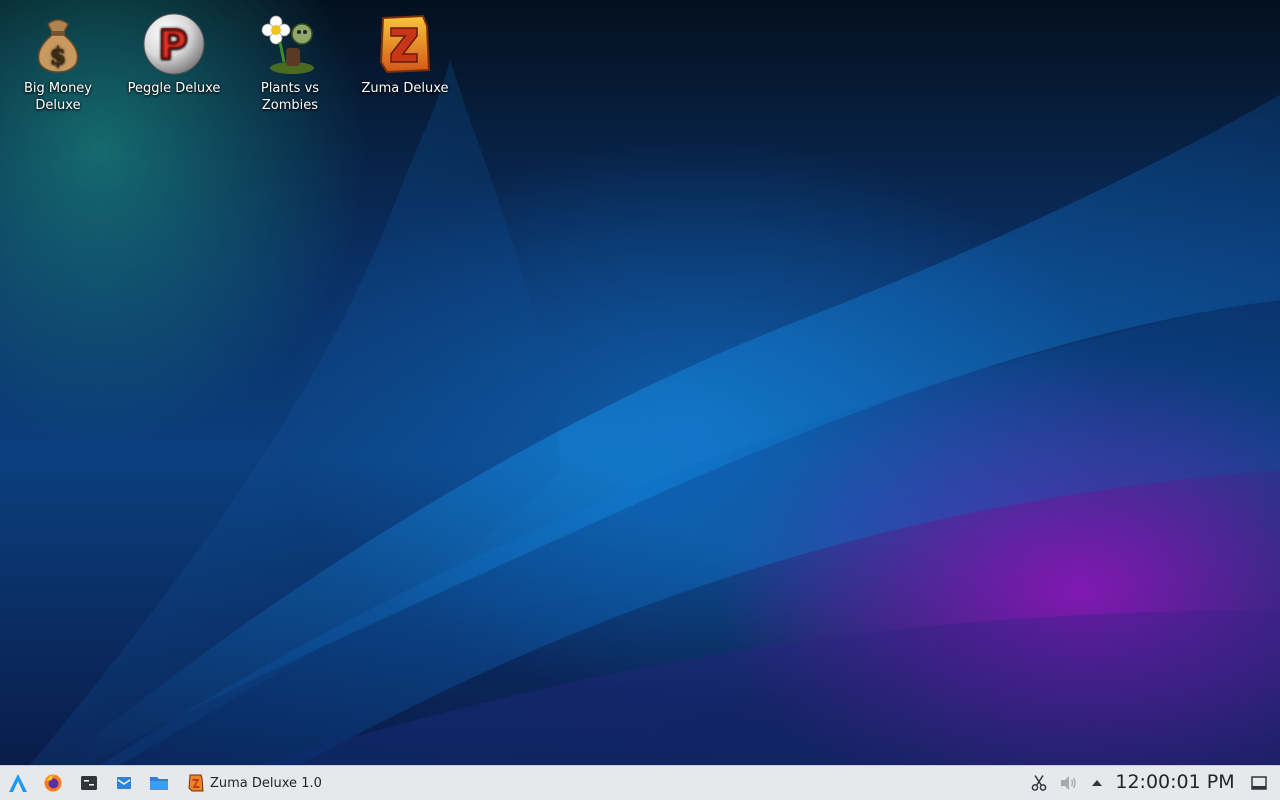 Image resolution: width=1280 pixels, height=800 pixels. Describe the element at coordinates (57, 88) in the screenshot. I see `desktop-icon-label: Big Money` at that location.